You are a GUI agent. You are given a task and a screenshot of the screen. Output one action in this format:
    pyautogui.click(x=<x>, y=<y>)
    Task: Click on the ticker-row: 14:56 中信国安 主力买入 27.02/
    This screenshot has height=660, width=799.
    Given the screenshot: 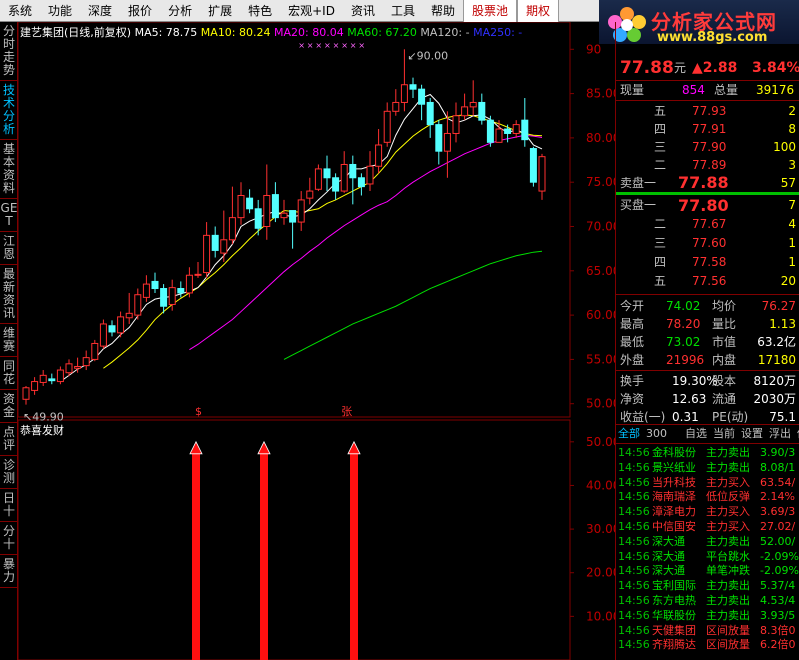 What is the action you would take?
    pyautogui.click(x=707, y=526)
    